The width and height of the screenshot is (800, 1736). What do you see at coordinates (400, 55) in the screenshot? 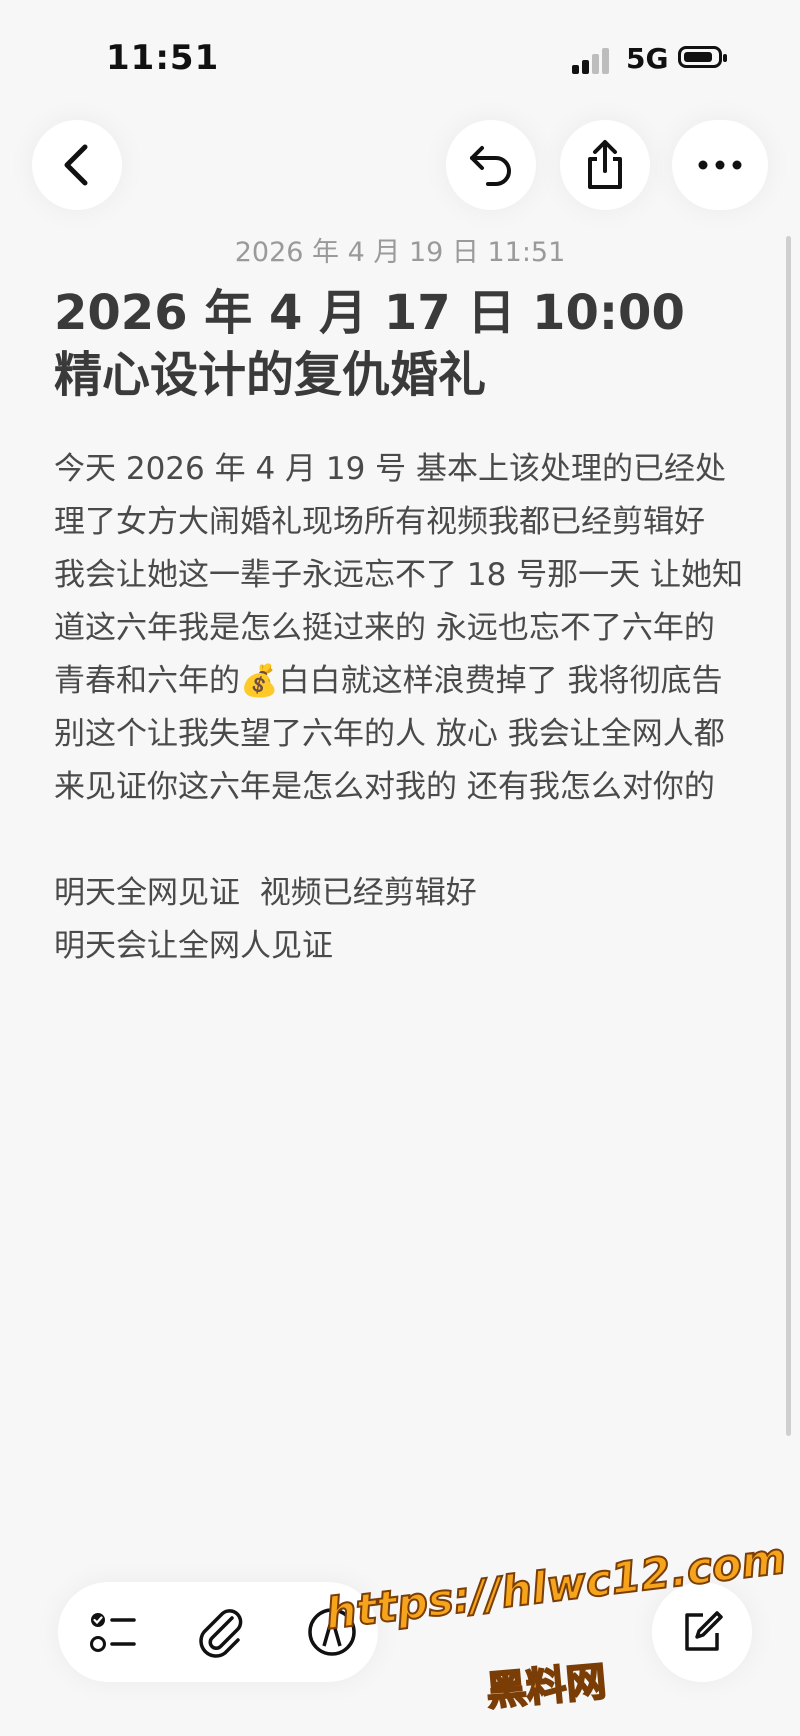
I see `status-bar: 11:51 5G` at bounding box center [400, 55].